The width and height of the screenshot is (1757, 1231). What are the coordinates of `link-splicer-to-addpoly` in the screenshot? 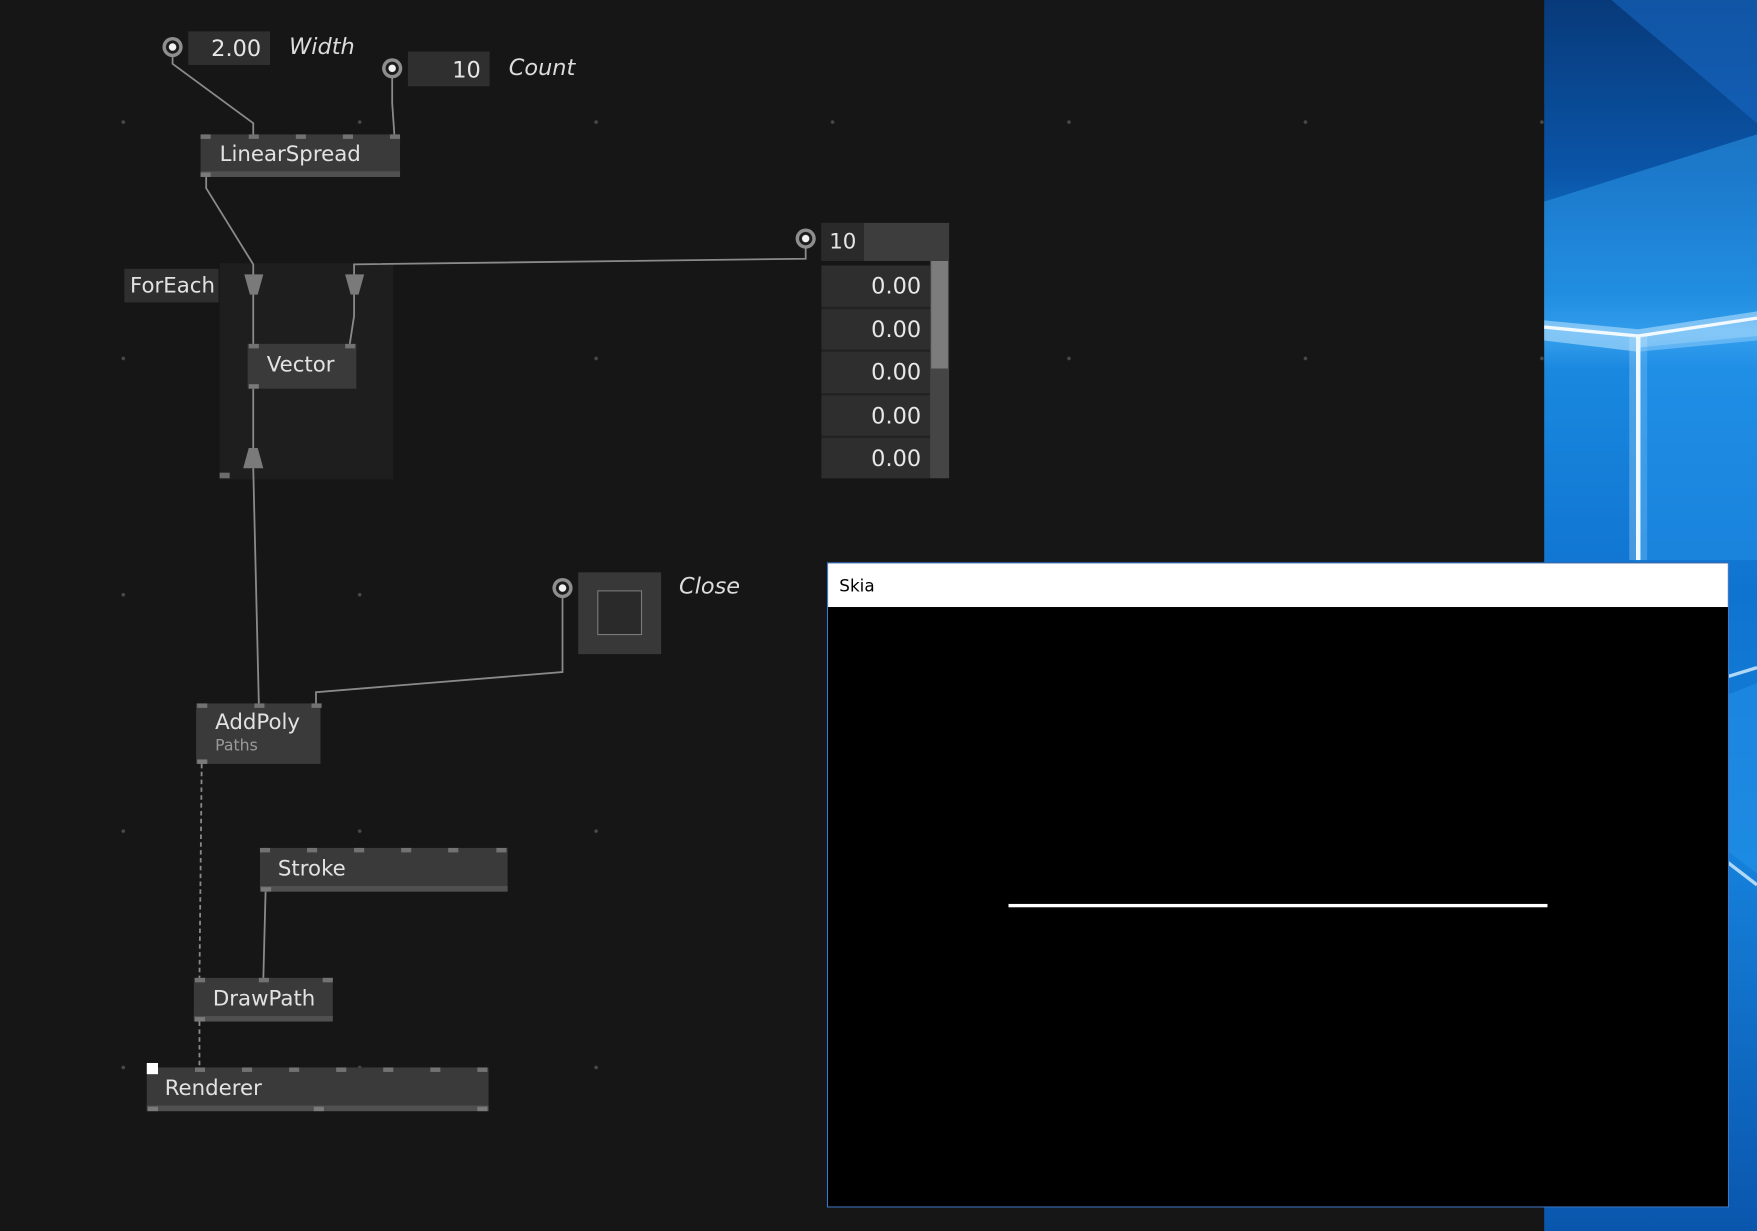 It's located at (256, 586).